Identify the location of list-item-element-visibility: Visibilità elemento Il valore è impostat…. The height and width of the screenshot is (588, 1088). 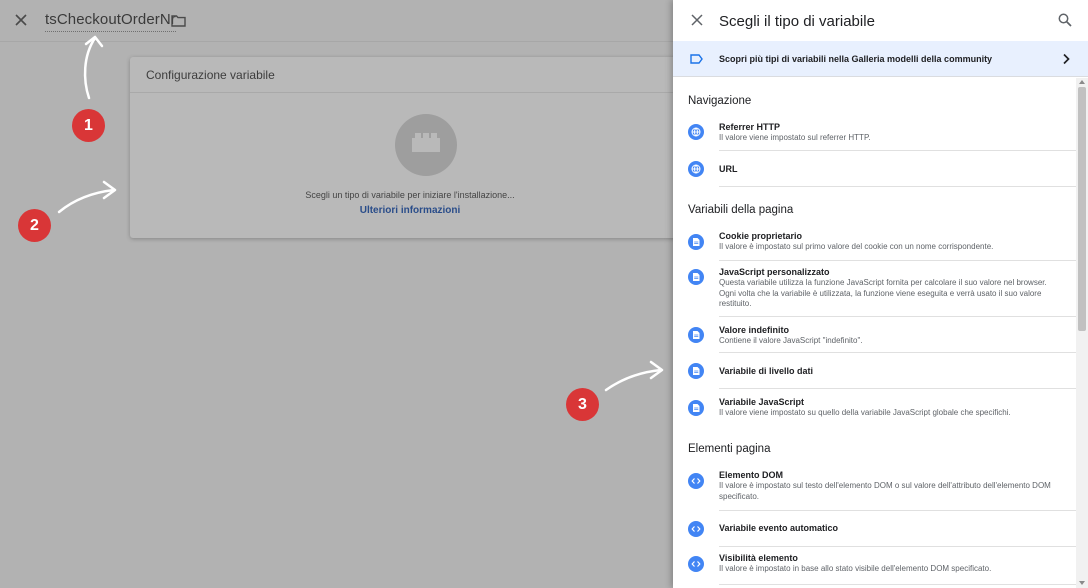
(875, 566).